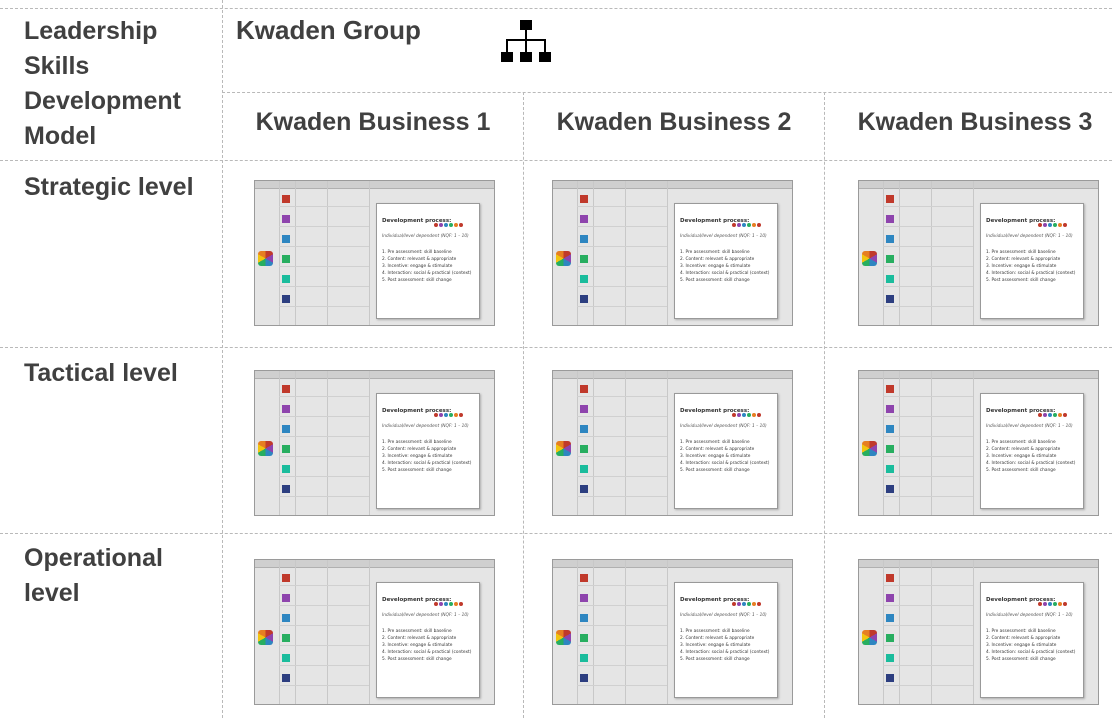  Describe the element at coordinates (674, 122) in the screenshot. I see `business-header-2: Kwaden Business 2` at that location.